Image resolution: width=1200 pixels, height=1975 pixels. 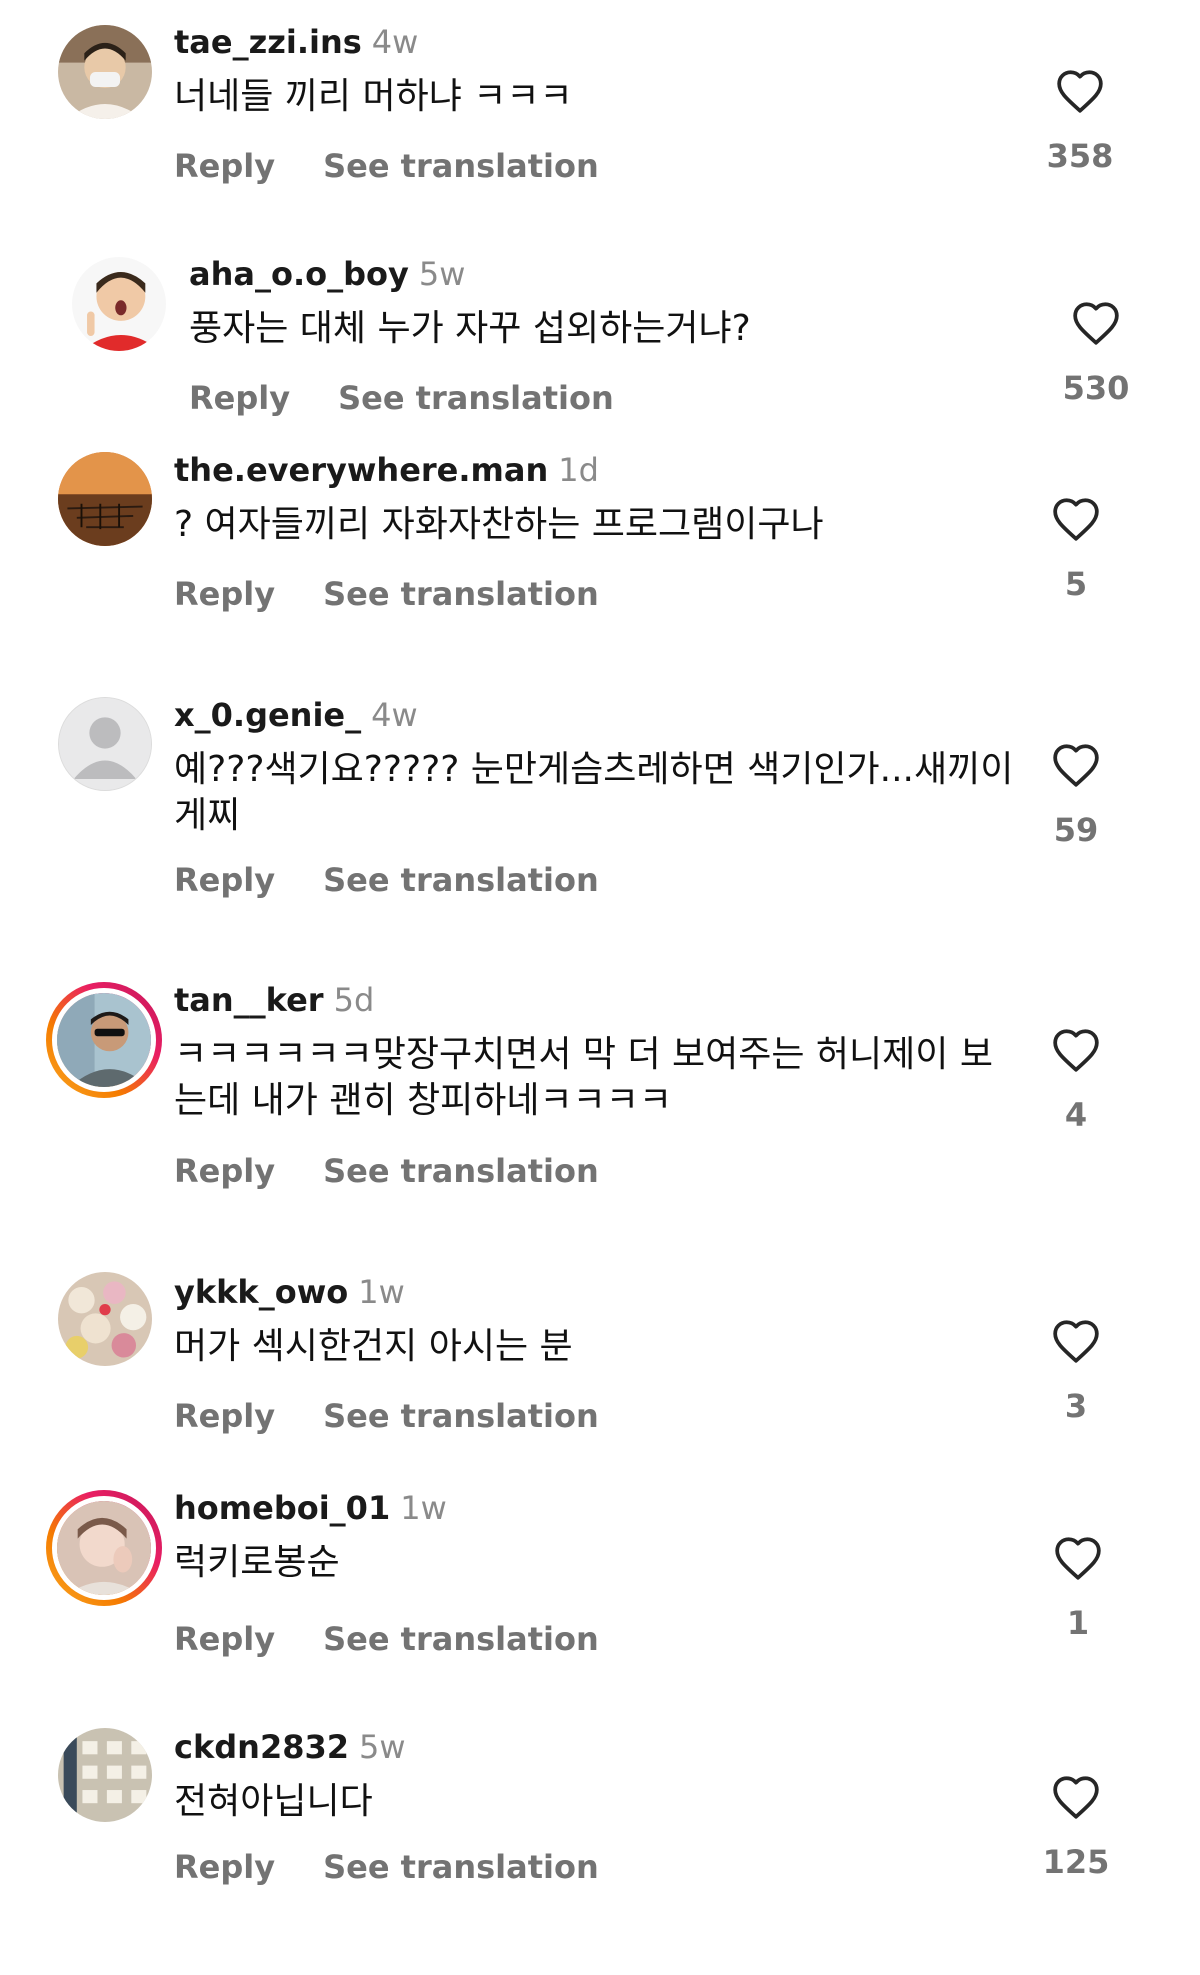 I want to click on username: x_0.genie_, so click(x=267, y=715).